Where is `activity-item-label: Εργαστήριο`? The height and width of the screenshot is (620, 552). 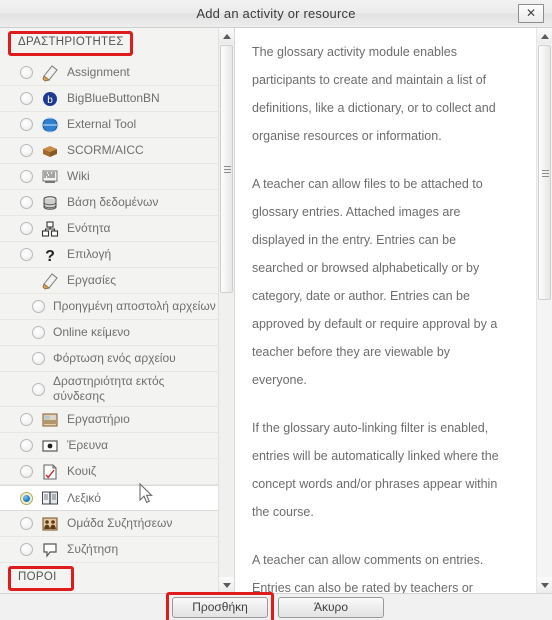 activity-item-label: Εργαστήριο is located at coordinates (98, 419).